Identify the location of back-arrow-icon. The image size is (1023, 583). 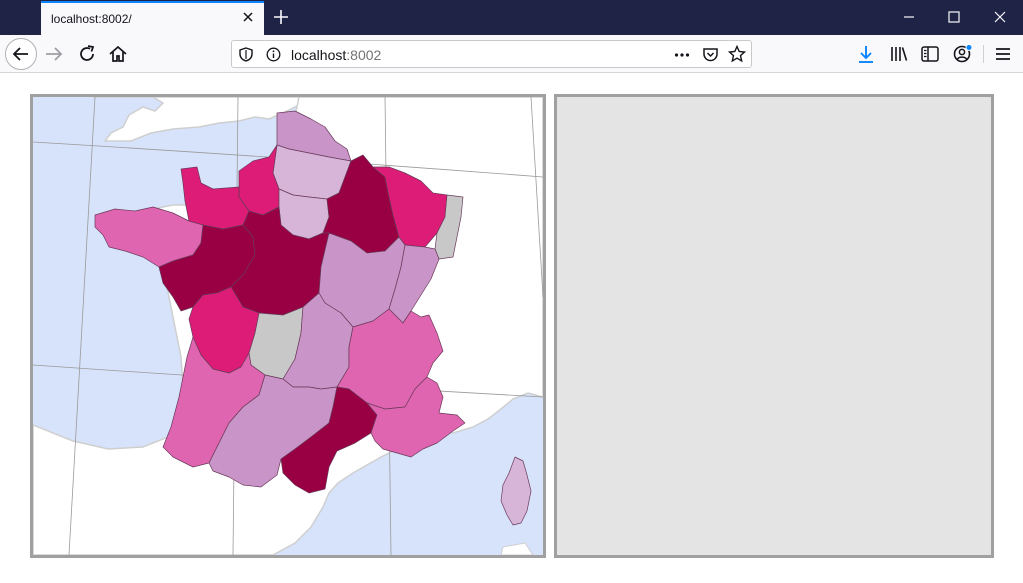
(20, 54).